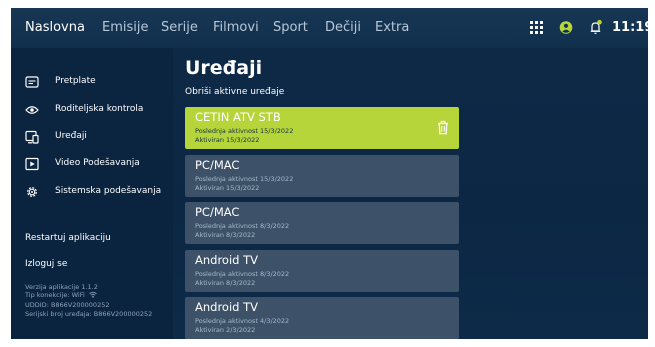 Image resolution: width=655 pixels, height=347 pixels. What do you see at coordinates (32, 191) in the screenshot?
I see `gear-icon` at bounding box center [32, 191].